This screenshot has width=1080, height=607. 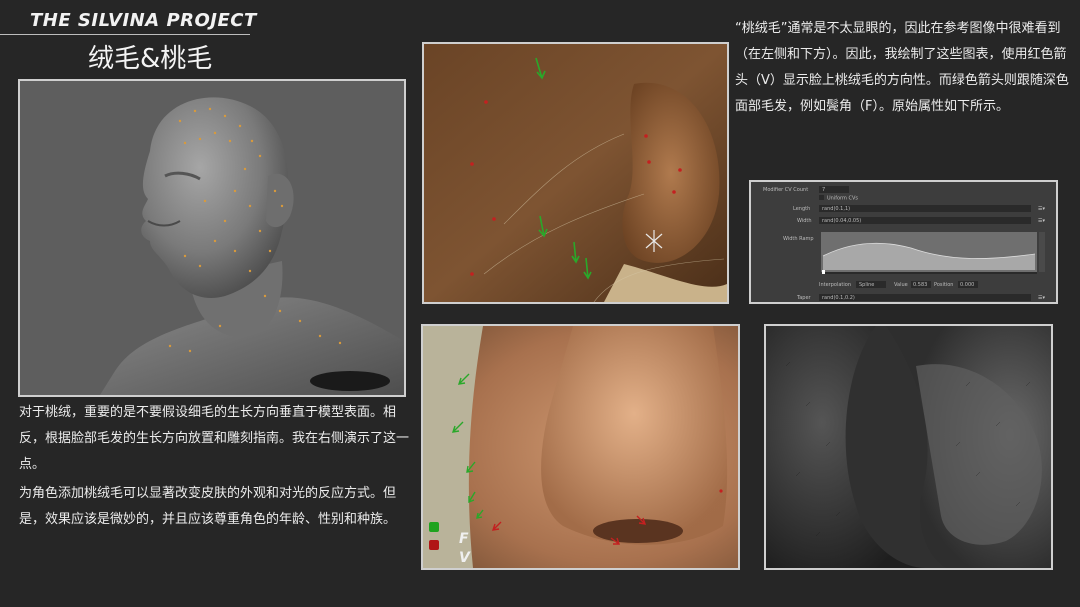 I want to click on legend-red-label: V, so click(x=465, y=558).